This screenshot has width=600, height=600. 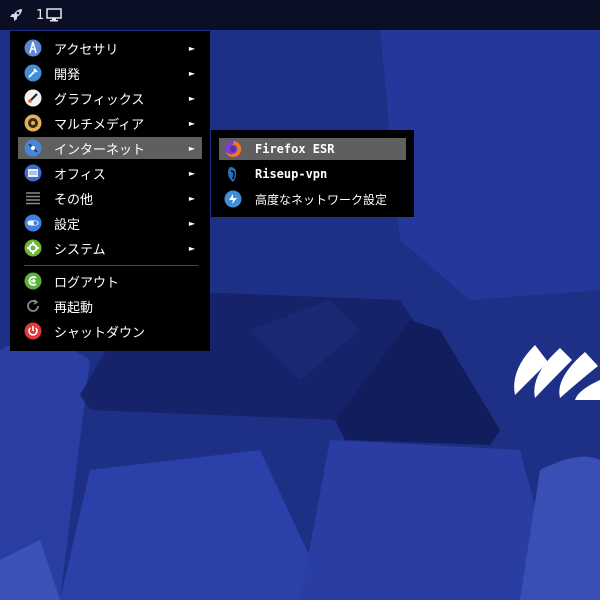 I want to click on menu-item-label: グラフィックス, so click(x=99, y=100).